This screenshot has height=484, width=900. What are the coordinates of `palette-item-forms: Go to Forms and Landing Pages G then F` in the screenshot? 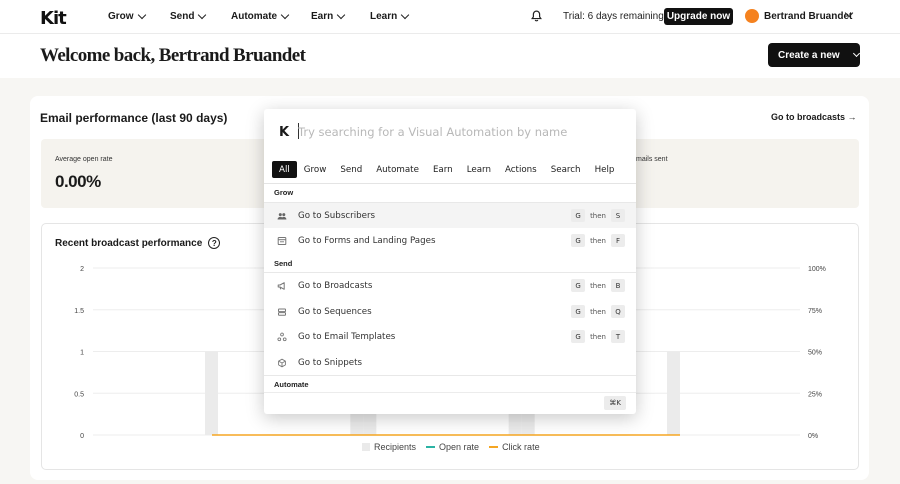 It's located at (450, 240).